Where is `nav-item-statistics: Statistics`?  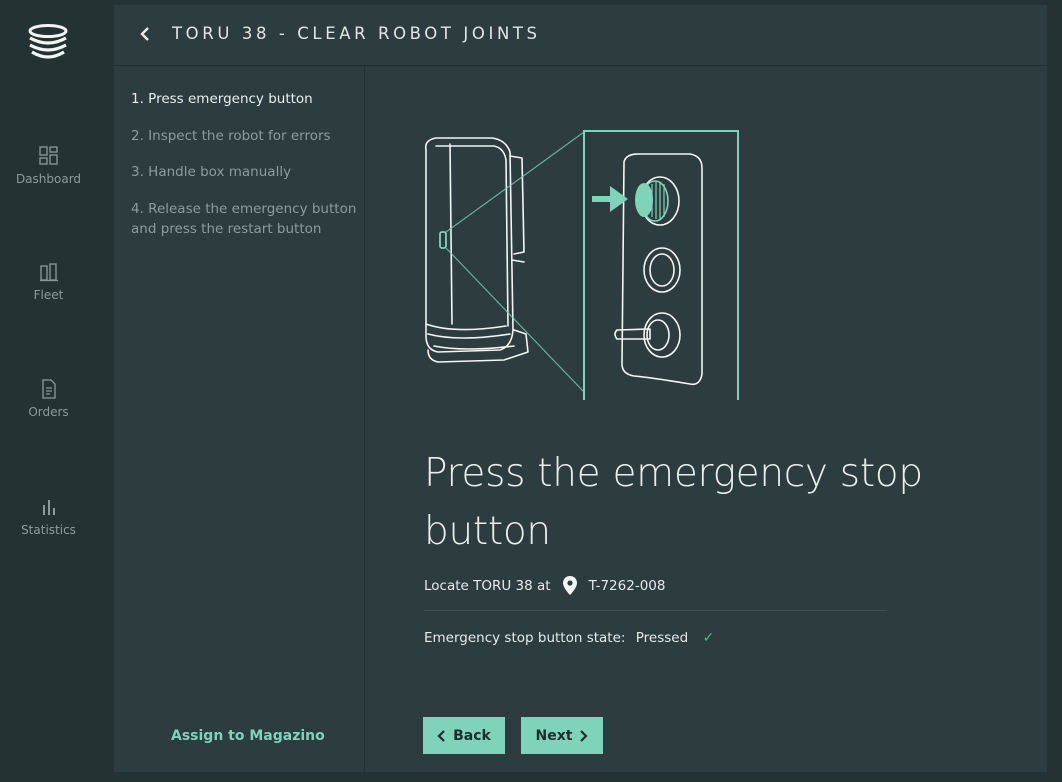 nav-item-statistics: Statistics is located at coordinates (48, 517).